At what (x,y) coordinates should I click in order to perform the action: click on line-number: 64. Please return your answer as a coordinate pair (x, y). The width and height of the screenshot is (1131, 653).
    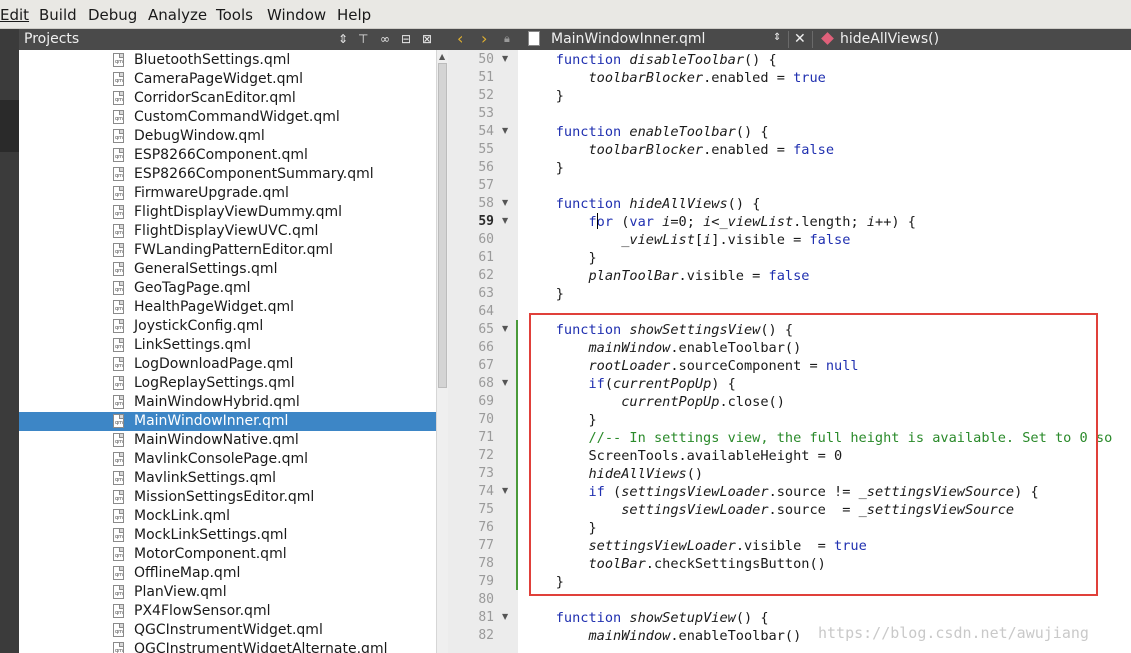
    Looking at the image, I should click on (486, 311).